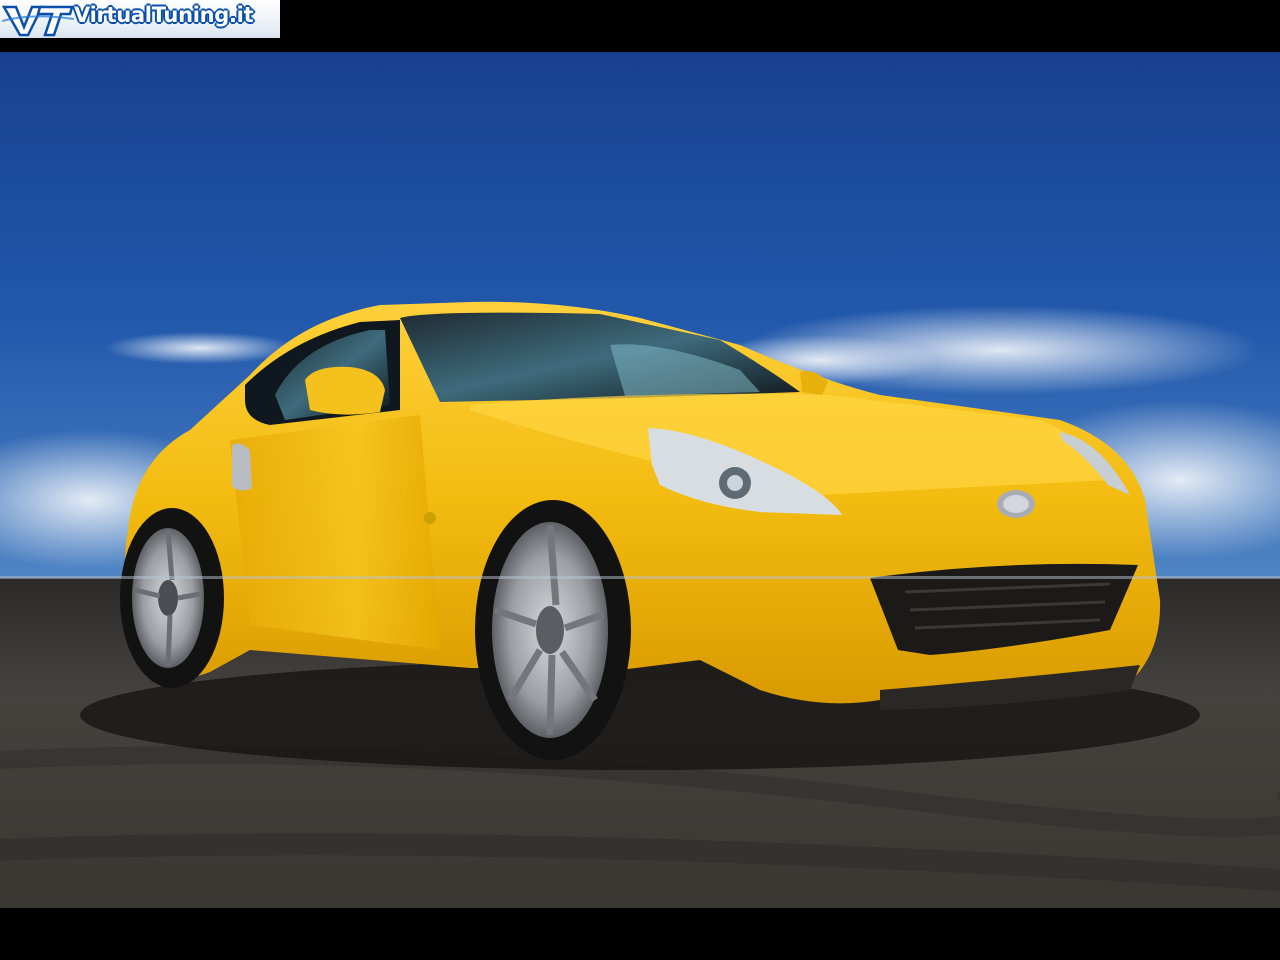  Describe the element at coordinates (553, 630) in the screenshot. I see `front-wheel` at that location.